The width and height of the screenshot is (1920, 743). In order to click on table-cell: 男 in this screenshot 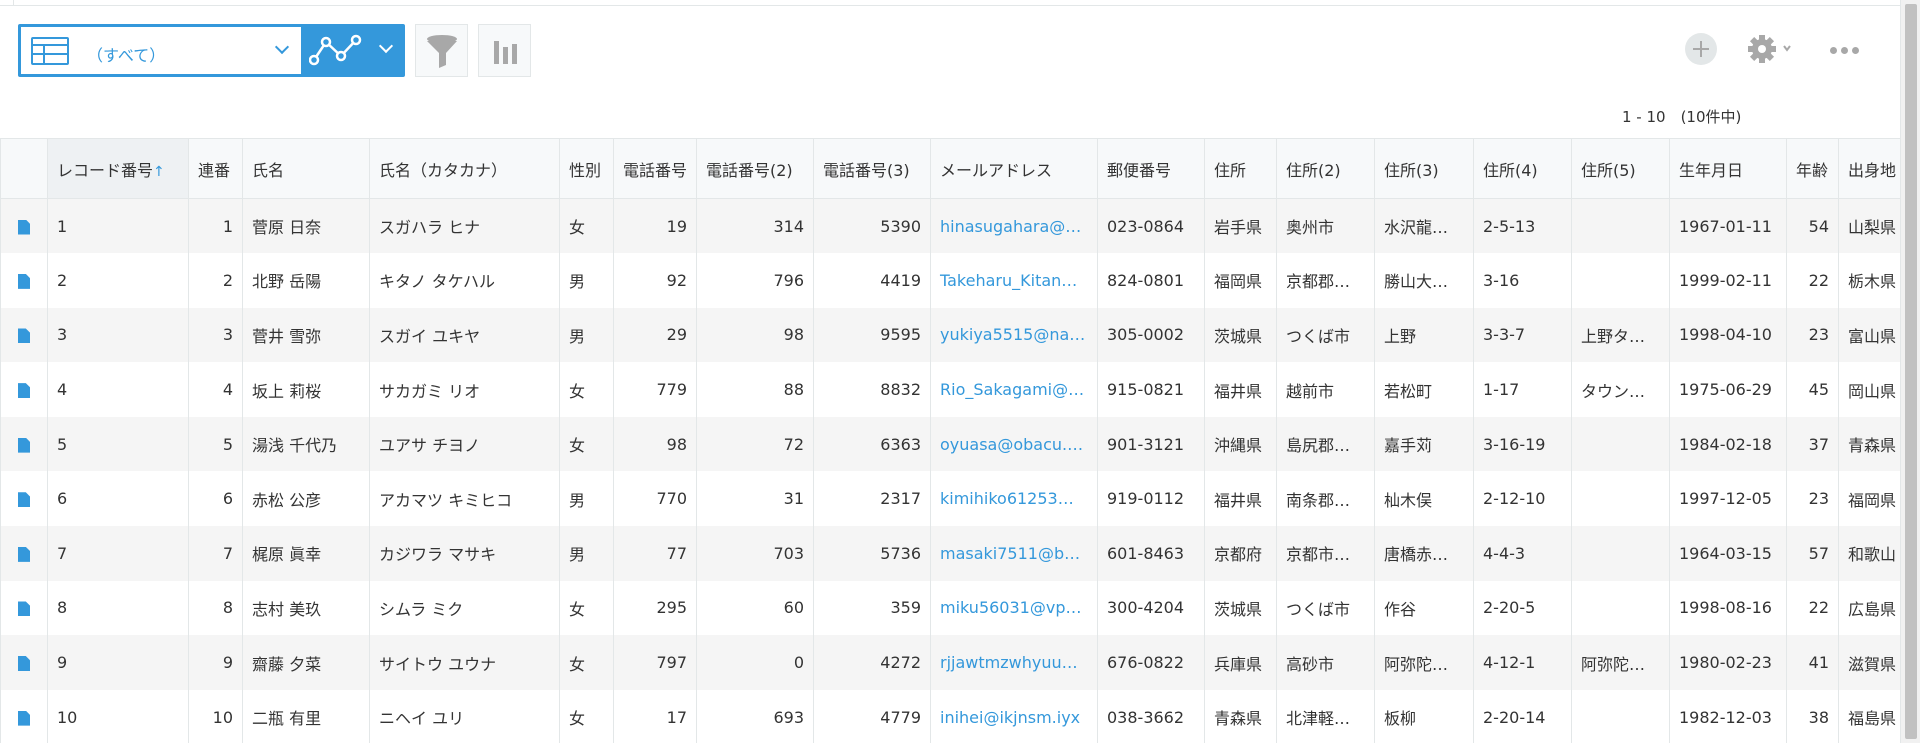, I will do `click(586, 280)`.